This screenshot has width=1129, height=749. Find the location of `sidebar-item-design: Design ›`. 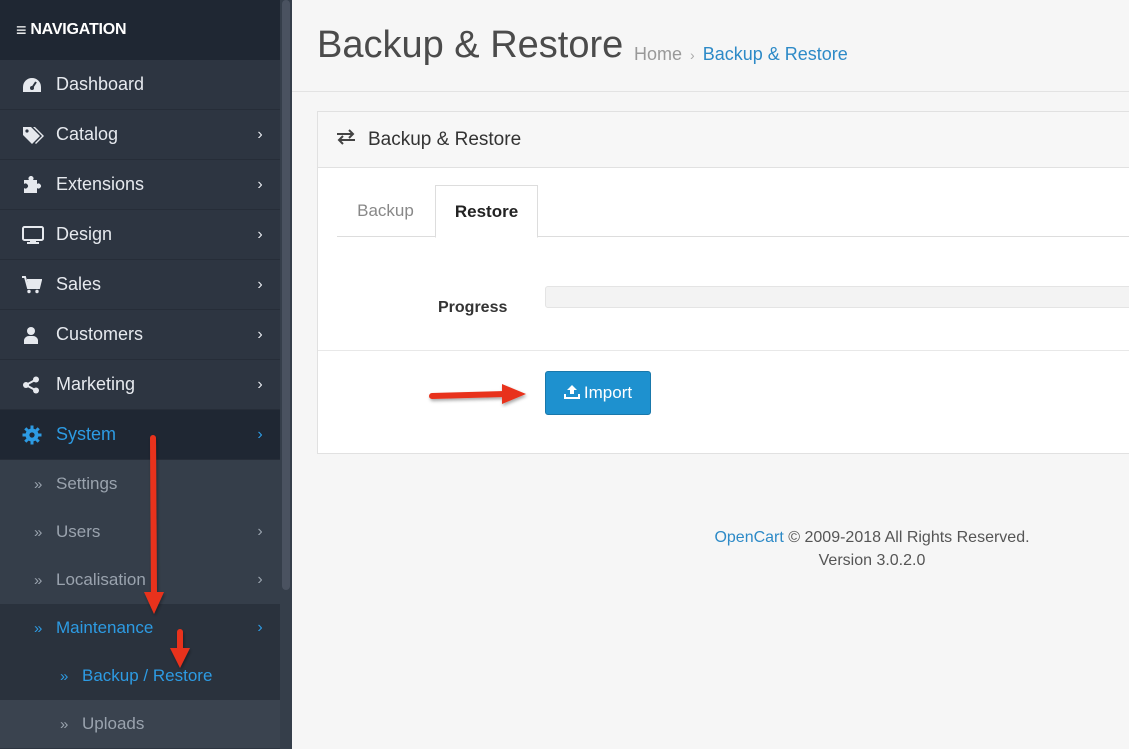

sidebar-item-design: Design › is located at coordinates (140, 235).